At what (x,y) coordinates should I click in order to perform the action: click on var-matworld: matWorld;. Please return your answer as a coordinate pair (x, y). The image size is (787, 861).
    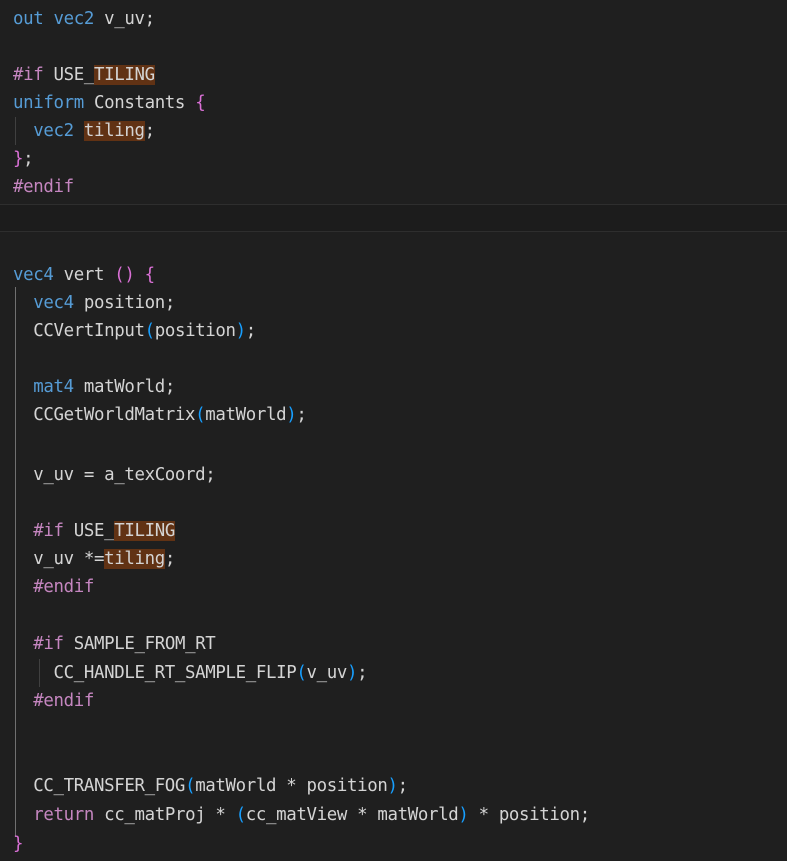
    Looking at the image, I should click on (129, 387).